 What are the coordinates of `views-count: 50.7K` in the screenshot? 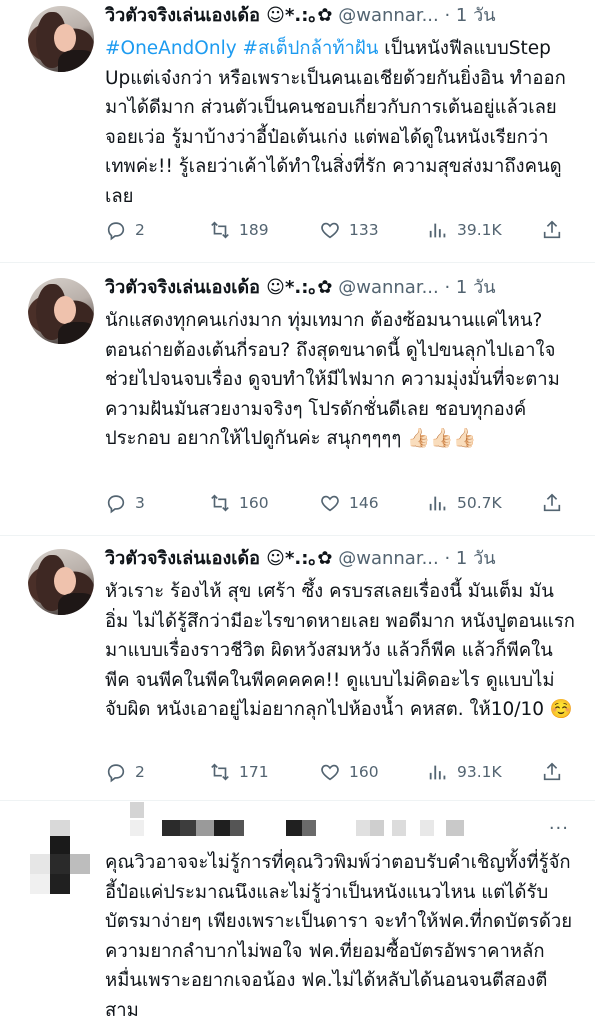 It's located at (479, 503).